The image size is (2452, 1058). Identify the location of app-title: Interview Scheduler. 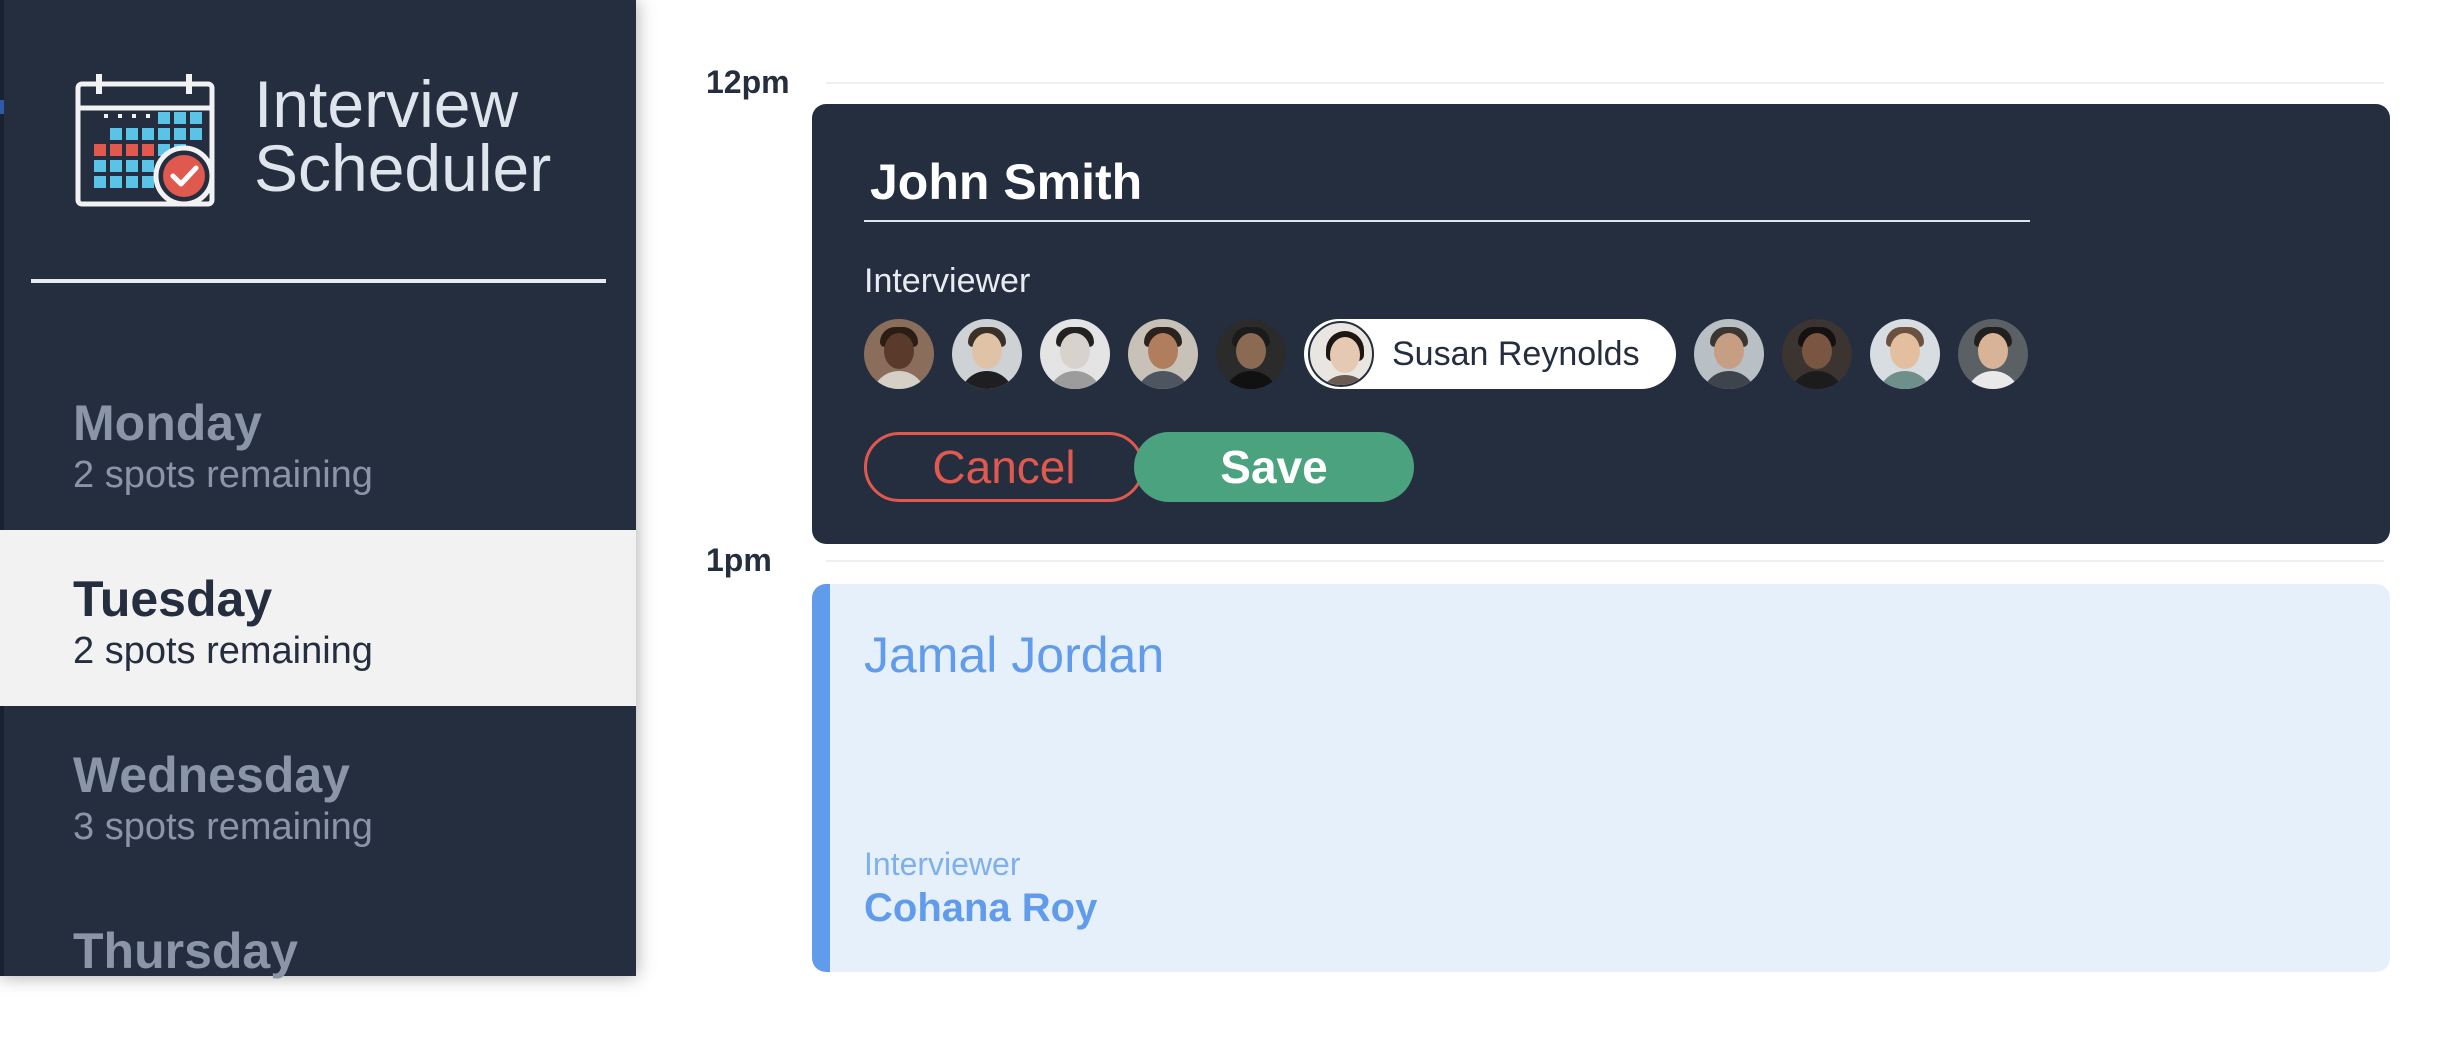
(414, 136).